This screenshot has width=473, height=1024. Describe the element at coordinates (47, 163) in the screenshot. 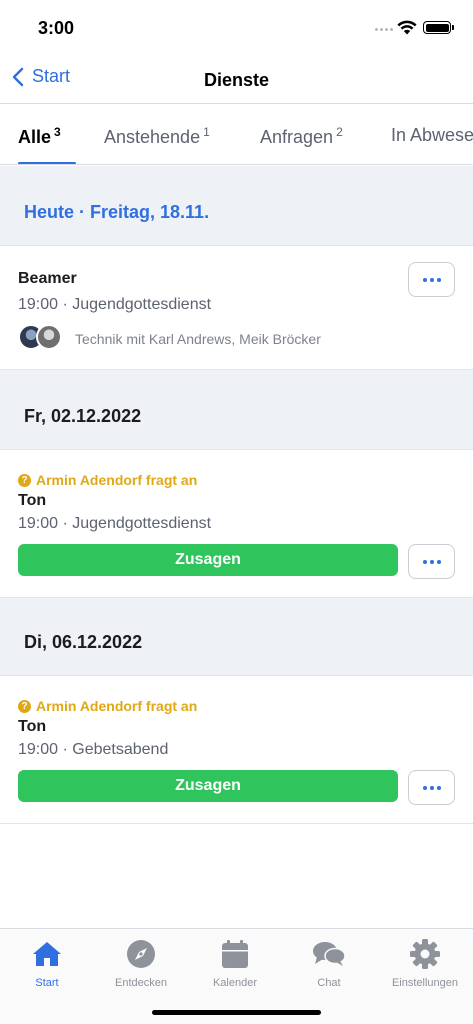

I see `active-tab-indicator` at that location.